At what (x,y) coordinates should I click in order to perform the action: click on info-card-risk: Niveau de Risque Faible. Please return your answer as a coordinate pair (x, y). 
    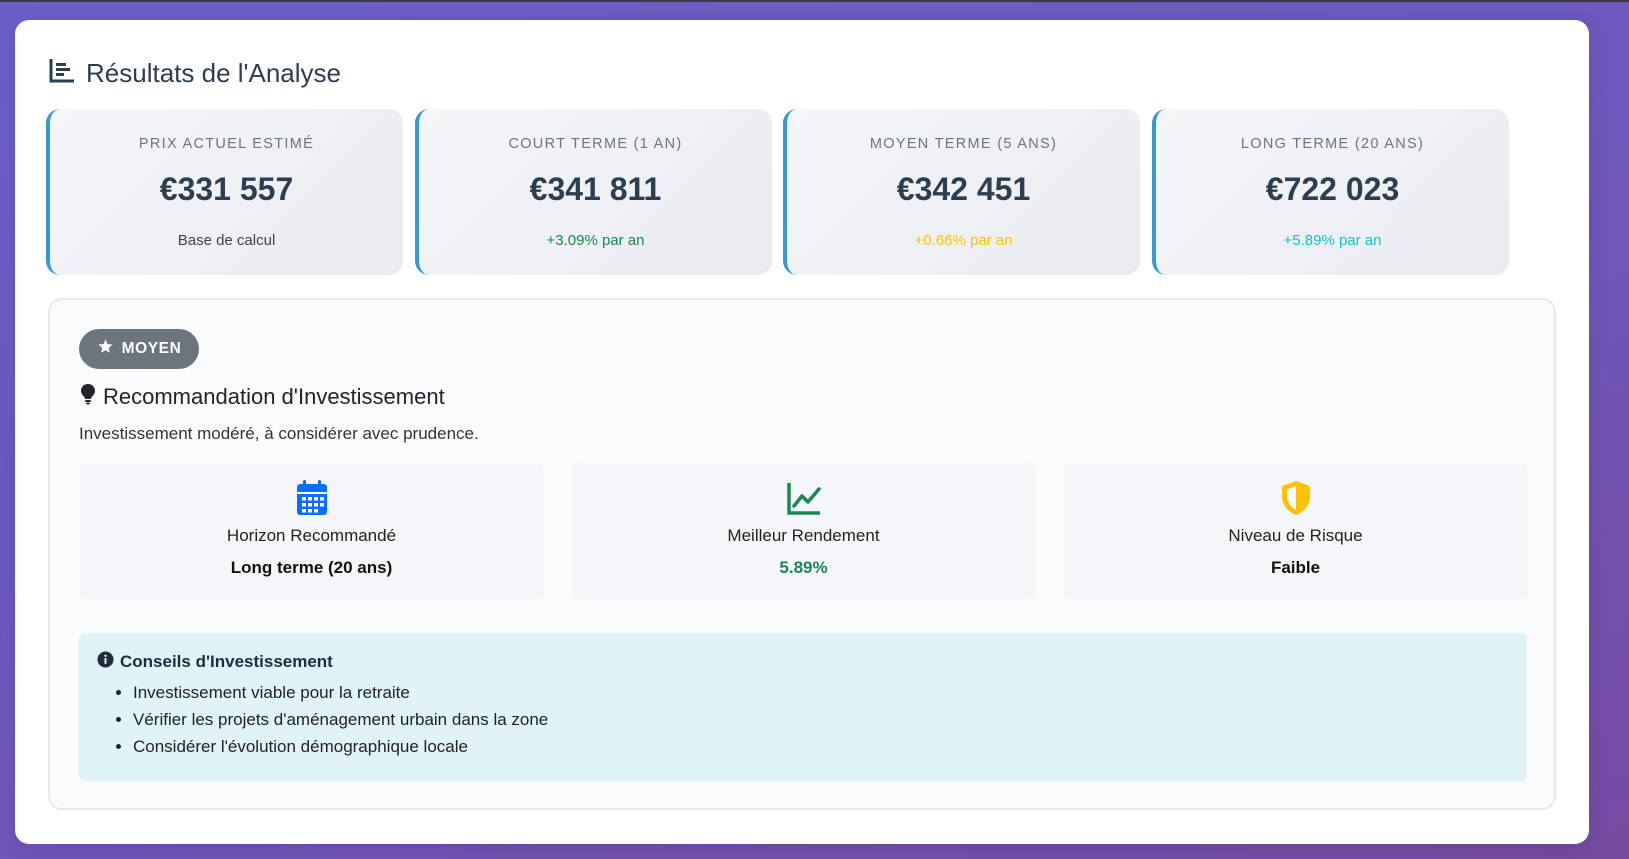
    Looking at the image, I should click on (1295, 531).